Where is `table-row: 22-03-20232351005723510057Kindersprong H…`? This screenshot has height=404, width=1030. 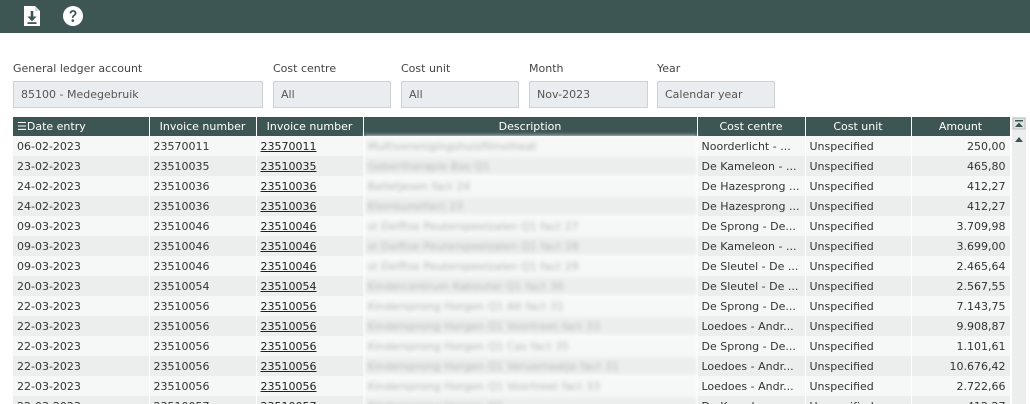
table-row: 22-03-20232351005723510057Kindersprong H… is located at coordinates (511, 400).